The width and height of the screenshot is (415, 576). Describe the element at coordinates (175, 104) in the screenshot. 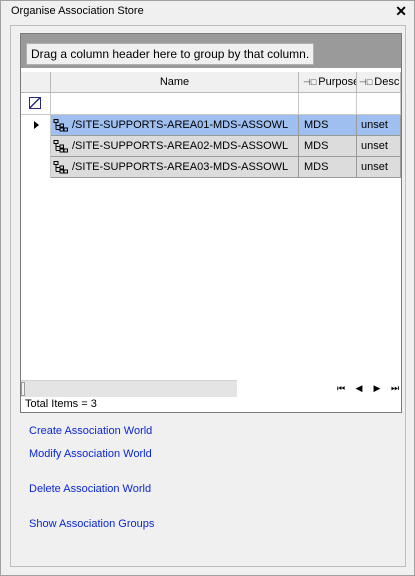

I see `filter-cell-name` at that location.